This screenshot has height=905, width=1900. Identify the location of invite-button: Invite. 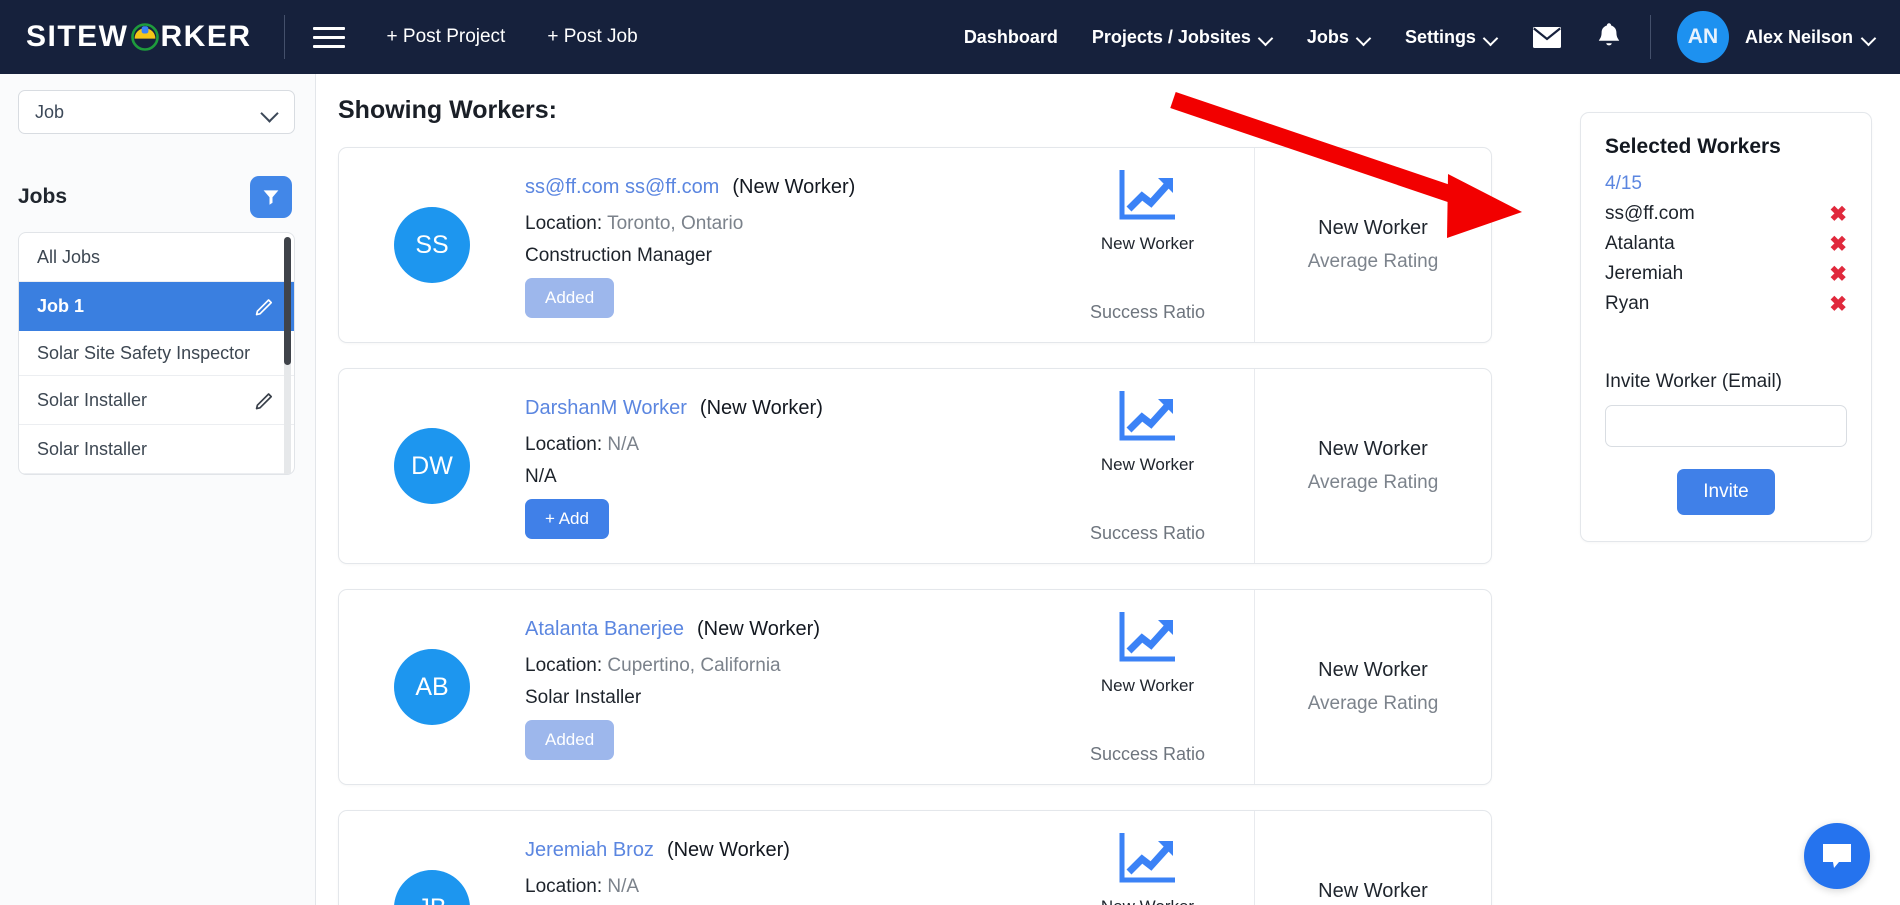
(1726, 492).